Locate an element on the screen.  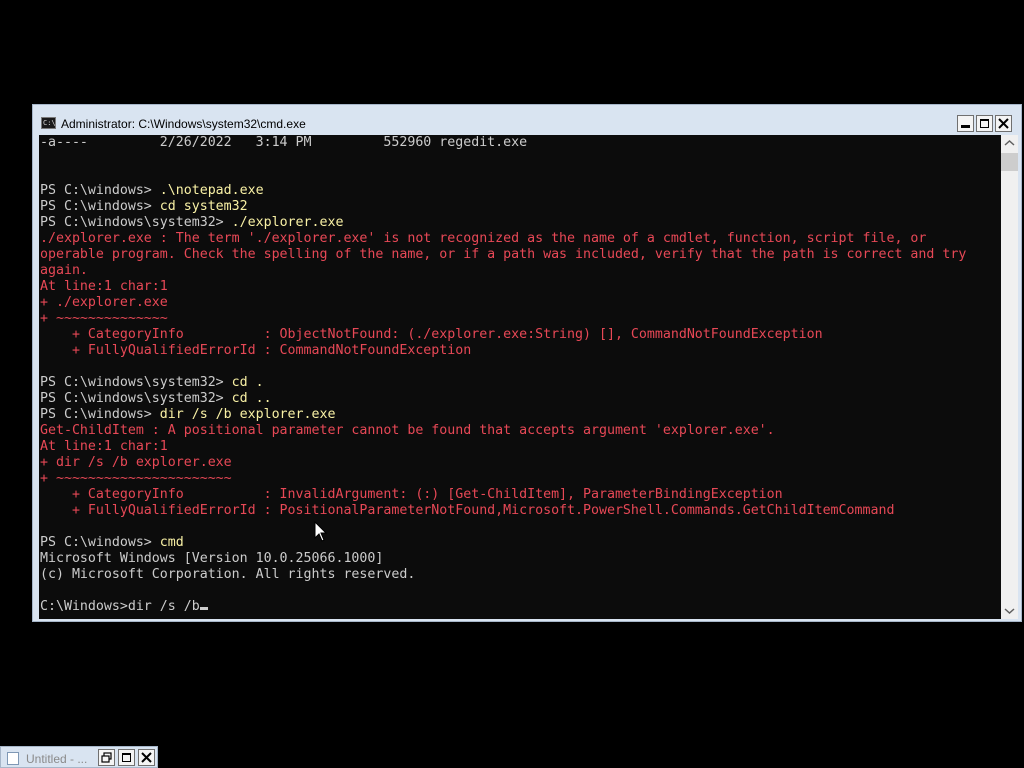
console-line: PS C:\windows\system32> cd . is located at coordinates (520, 383).